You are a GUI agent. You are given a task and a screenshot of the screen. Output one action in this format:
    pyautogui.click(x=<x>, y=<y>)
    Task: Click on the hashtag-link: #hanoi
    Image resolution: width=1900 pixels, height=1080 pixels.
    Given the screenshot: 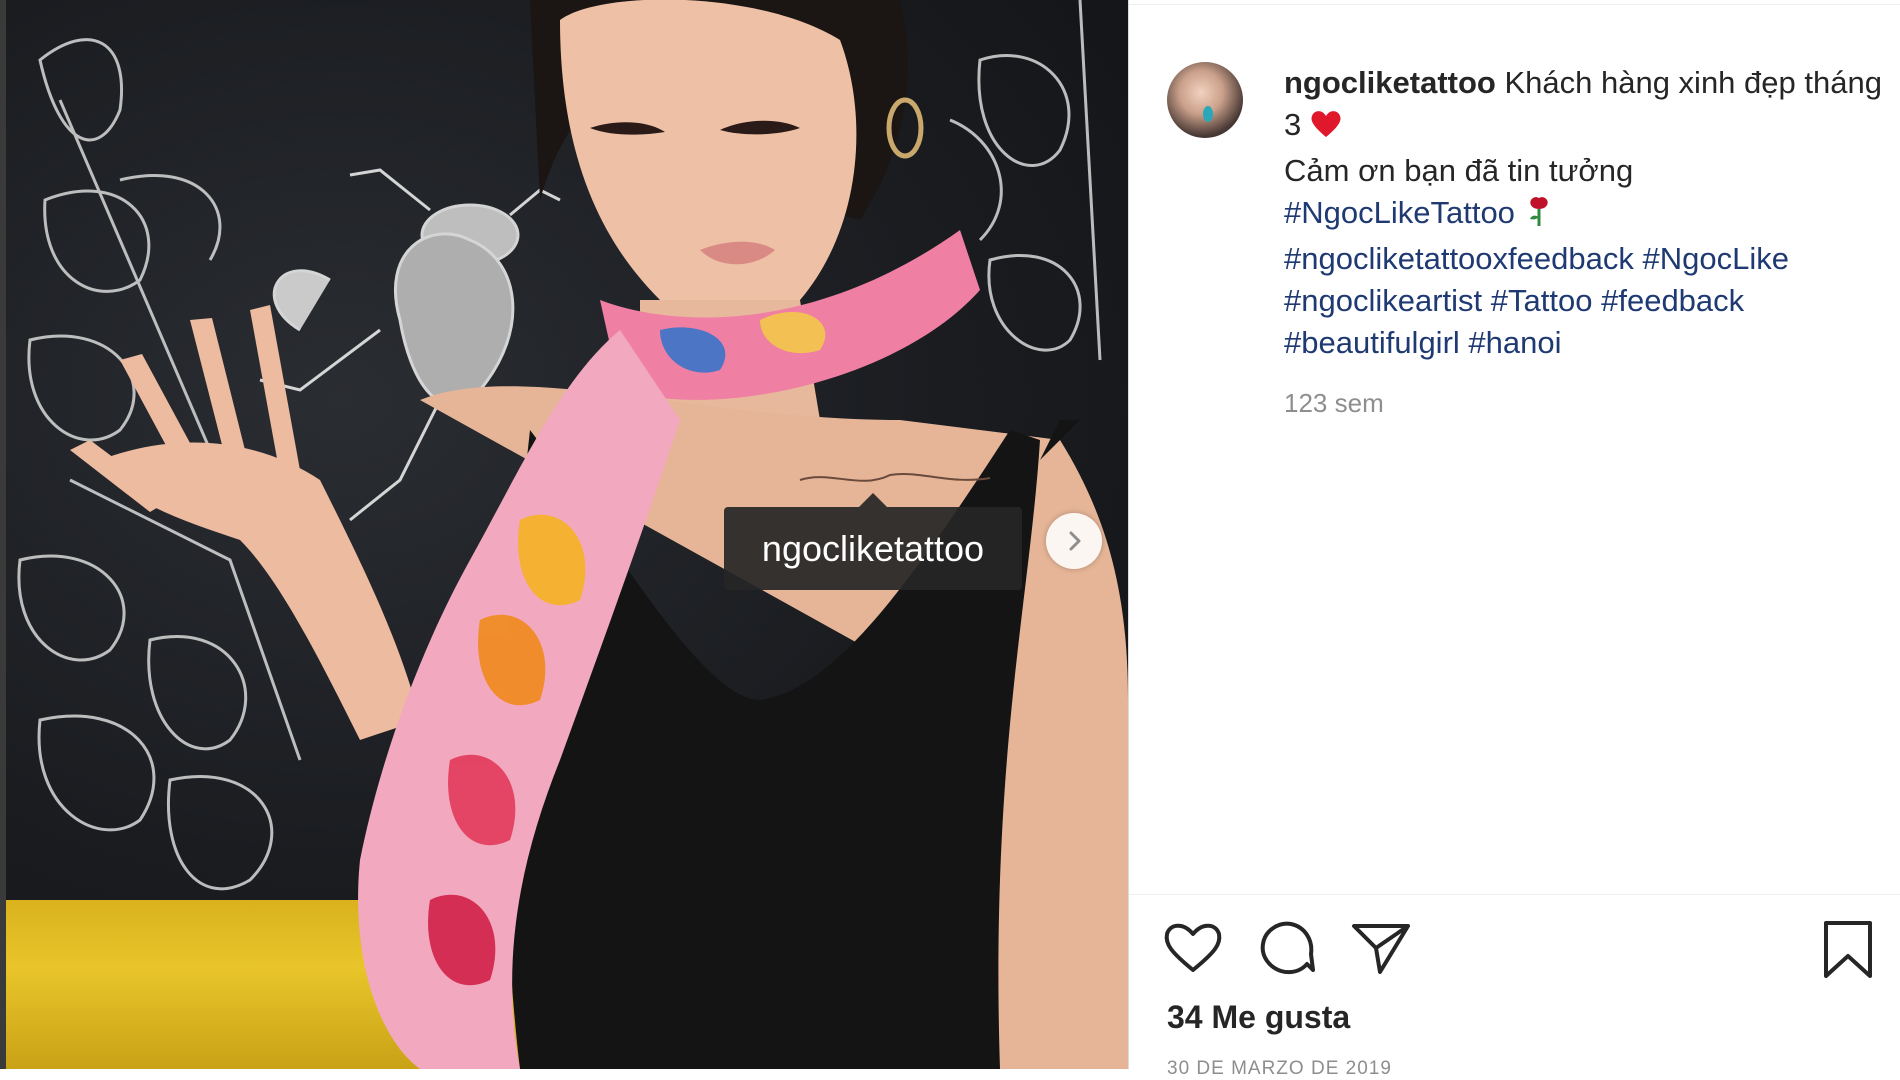 What is the action you would take?
    pyautogui.click(x=1514, y=342)
    